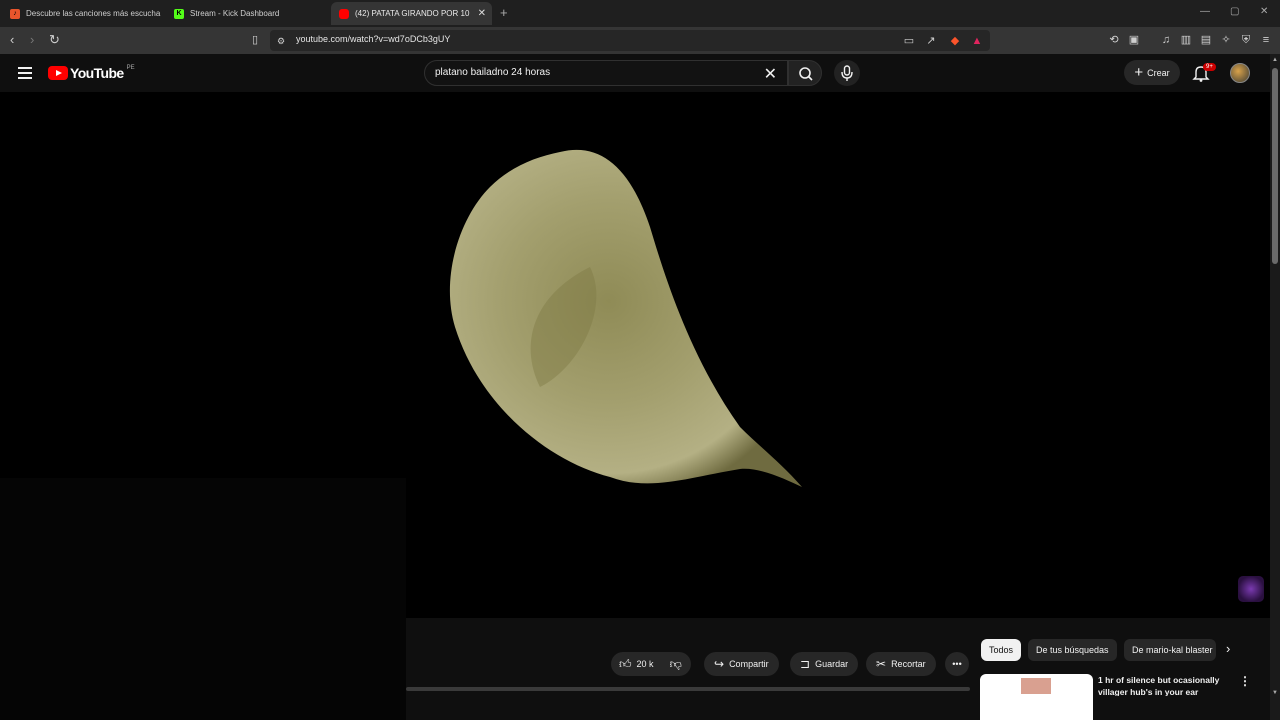 This screenshot has width=1280, height=720. Describe the element at coordinates (1264, 11) in the screenshot. I see `close-window-icon: ✕` at that location.